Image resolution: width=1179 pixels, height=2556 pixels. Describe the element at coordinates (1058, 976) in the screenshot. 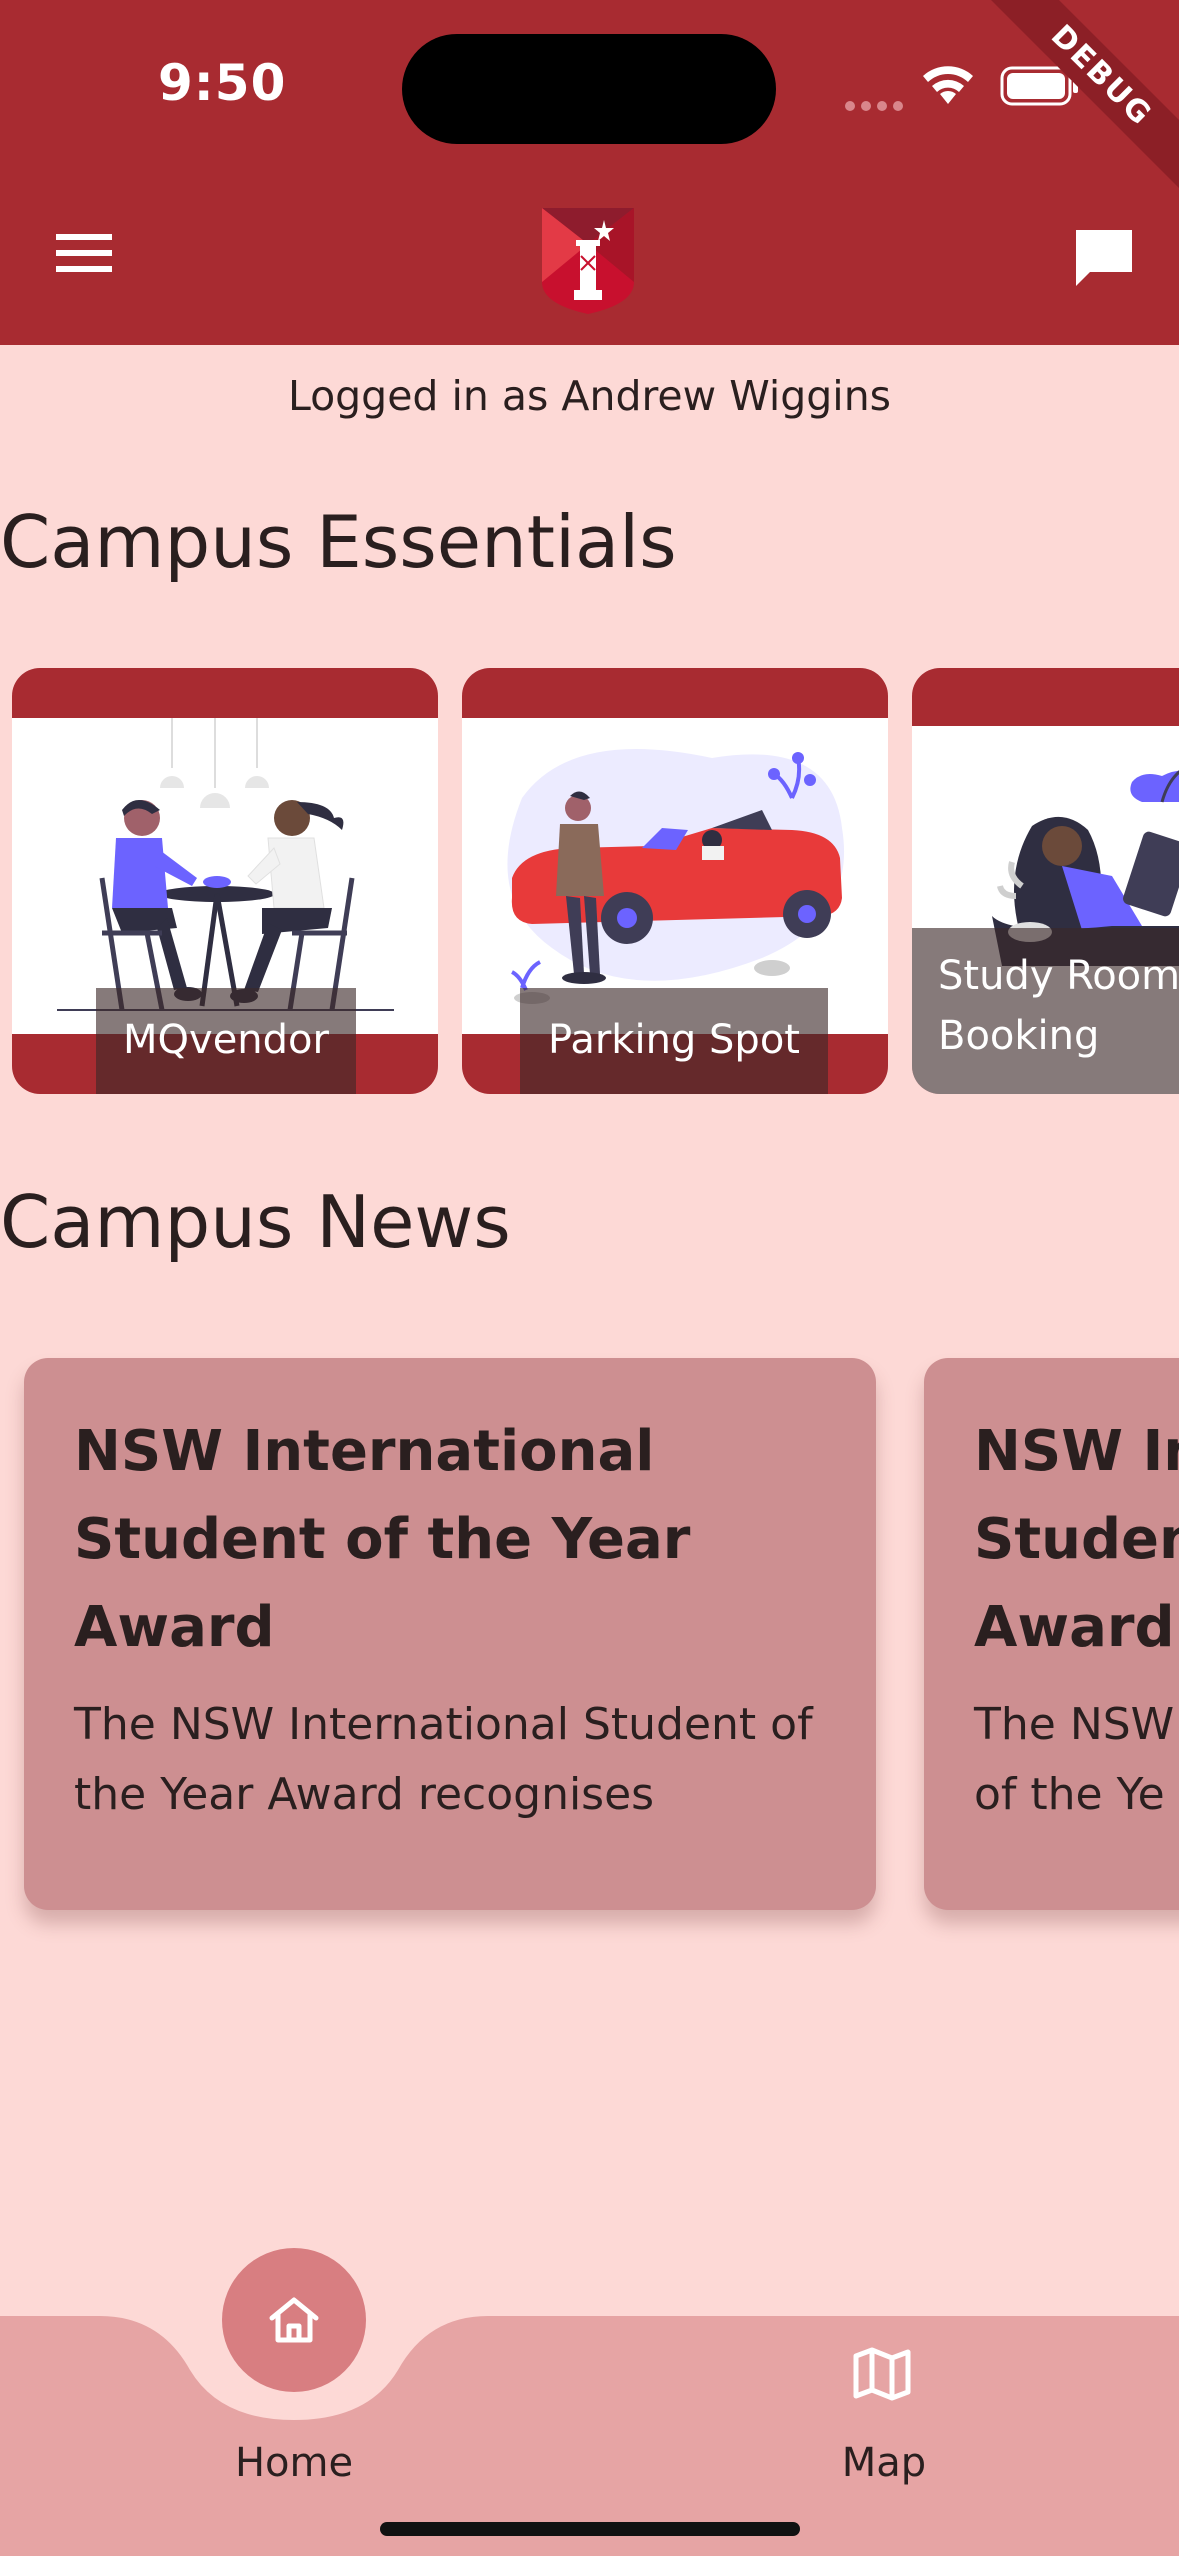

I see `card-label-line: Study Room` at that location.